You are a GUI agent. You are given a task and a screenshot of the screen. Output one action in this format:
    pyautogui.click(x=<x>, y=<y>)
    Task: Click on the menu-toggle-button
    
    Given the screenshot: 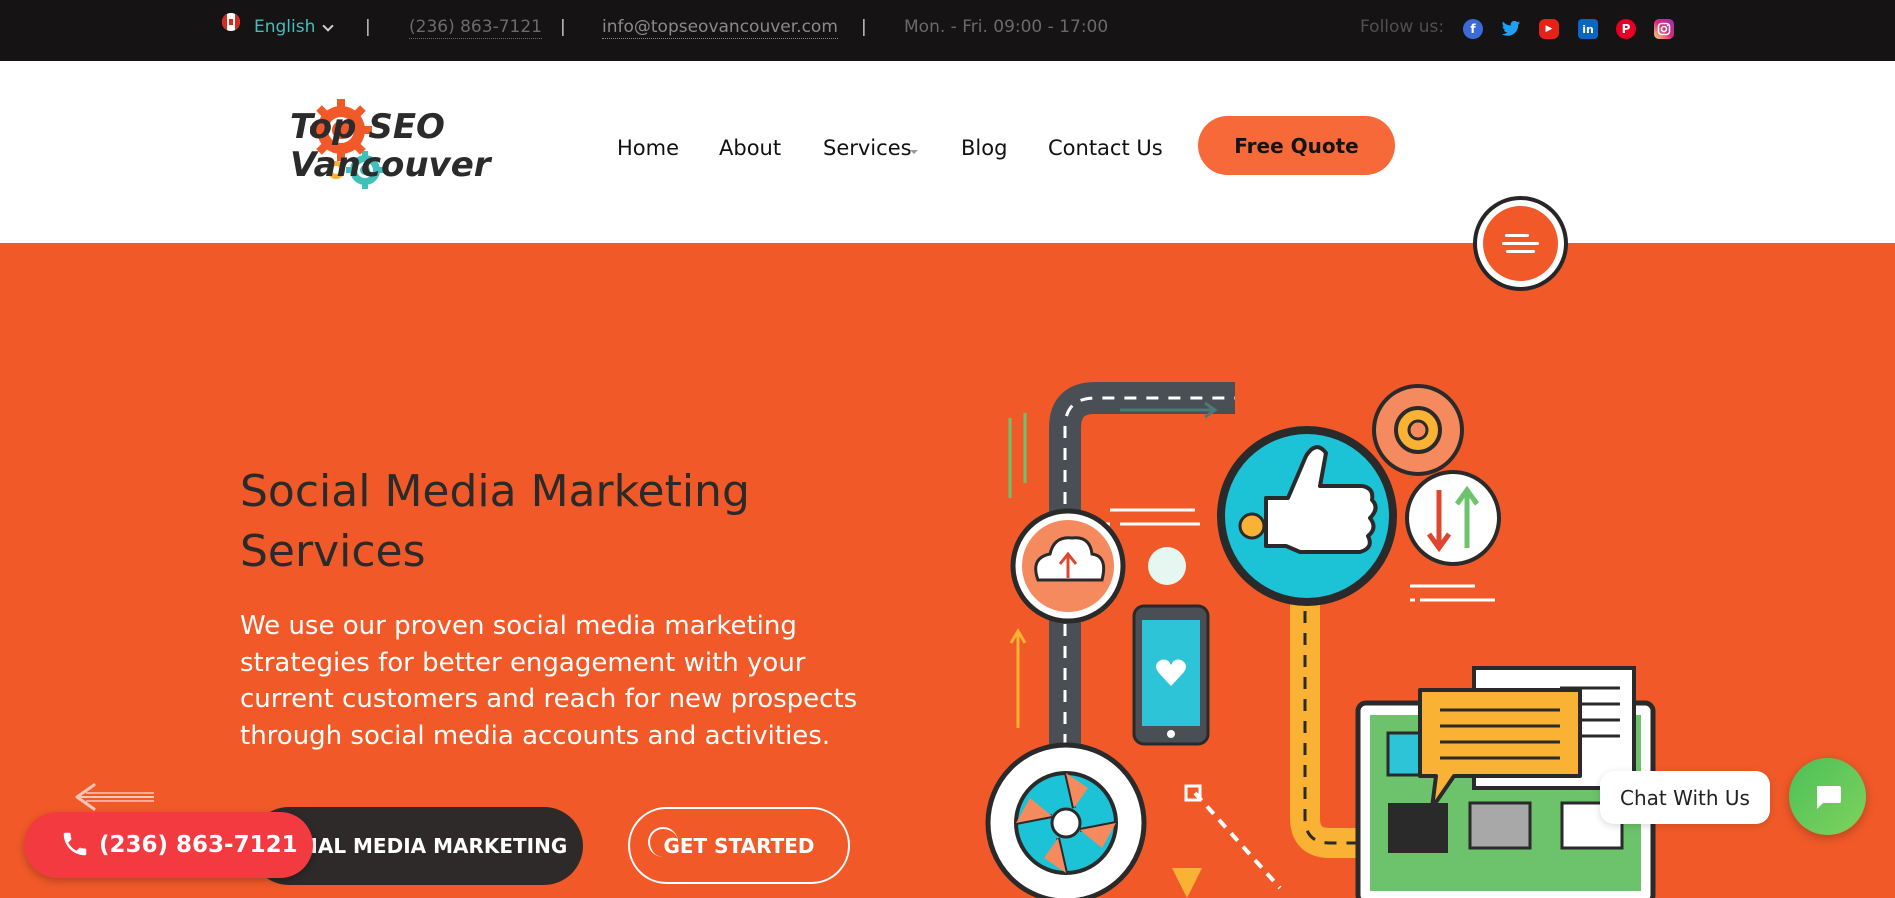 What is the action you would take?
    pyautogui.click(x=1520, y=243)
    